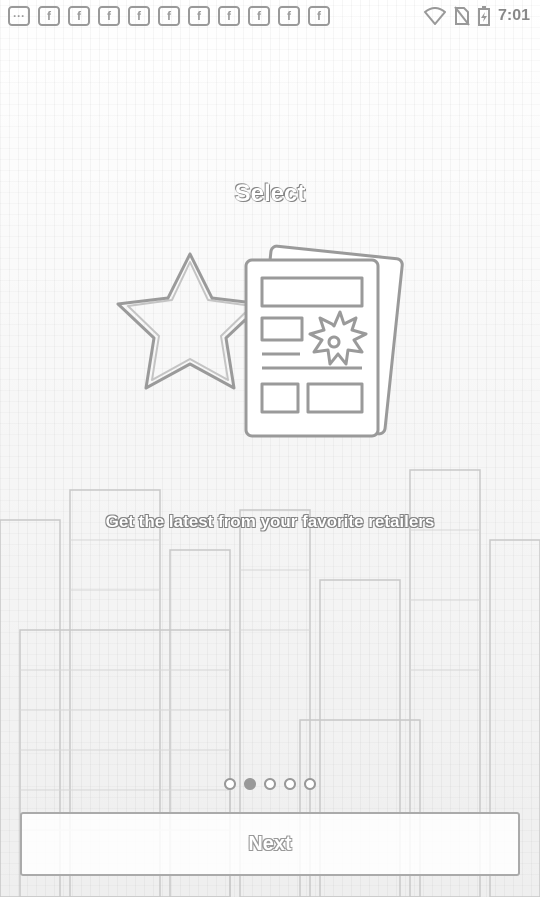 The height and width of the screenshot is (897, 540). What do you see at coordinates (270, 193) in the screenshot?
I see `onboarding-title: Select` at bounding box center [270, 193].